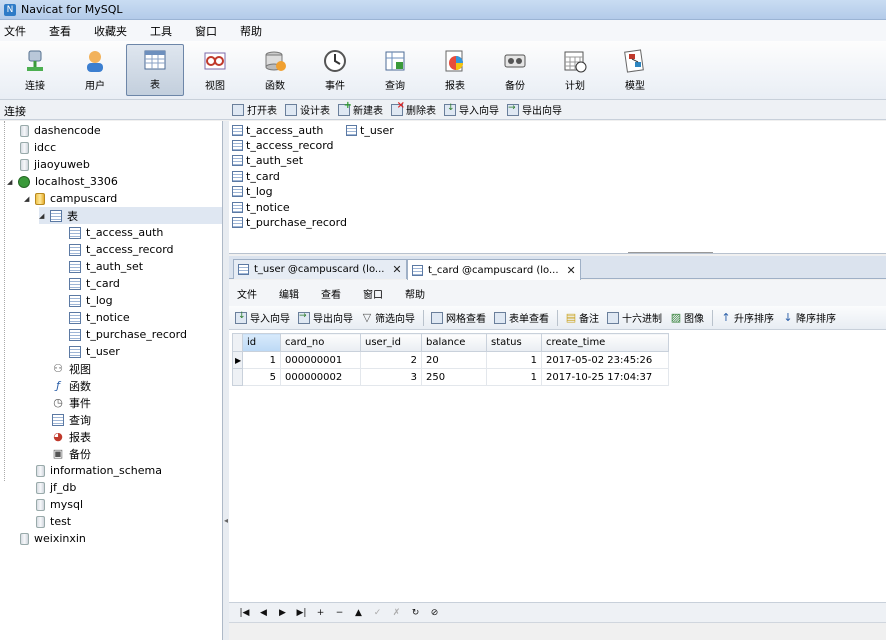 This screenshot has height=640, width=886. What do you see at coordinates (71, 419) in the screenshot?
I see `tree-queries-folder: 查询` at bounding box center [71, 419].